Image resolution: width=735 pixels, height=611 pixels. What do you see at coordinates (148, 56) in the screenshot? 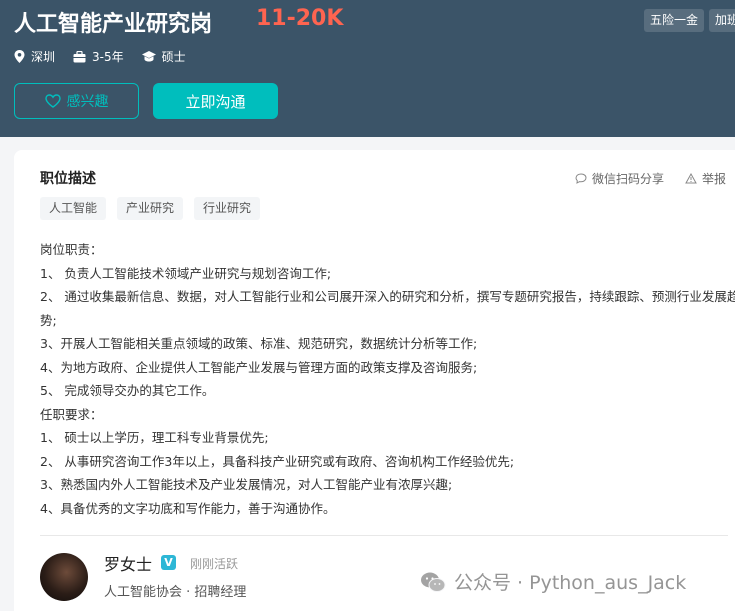
I see `graduation-cap-icon` at bounding box center [148, 56].